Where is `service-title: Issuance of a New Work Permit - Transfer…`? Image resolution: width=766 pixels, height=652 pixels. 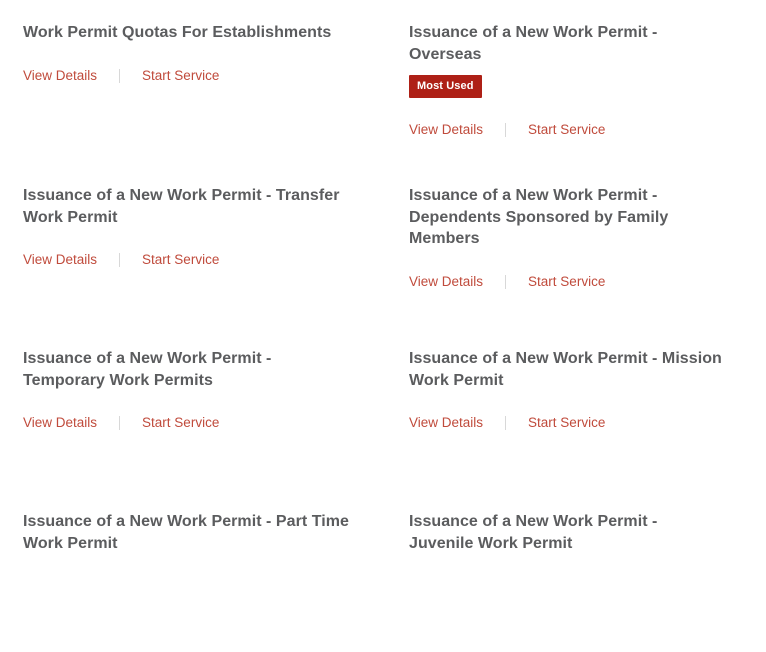
service-title: Issuance of a New Work Permit - Transfer… is located at coordinates (181, 206).